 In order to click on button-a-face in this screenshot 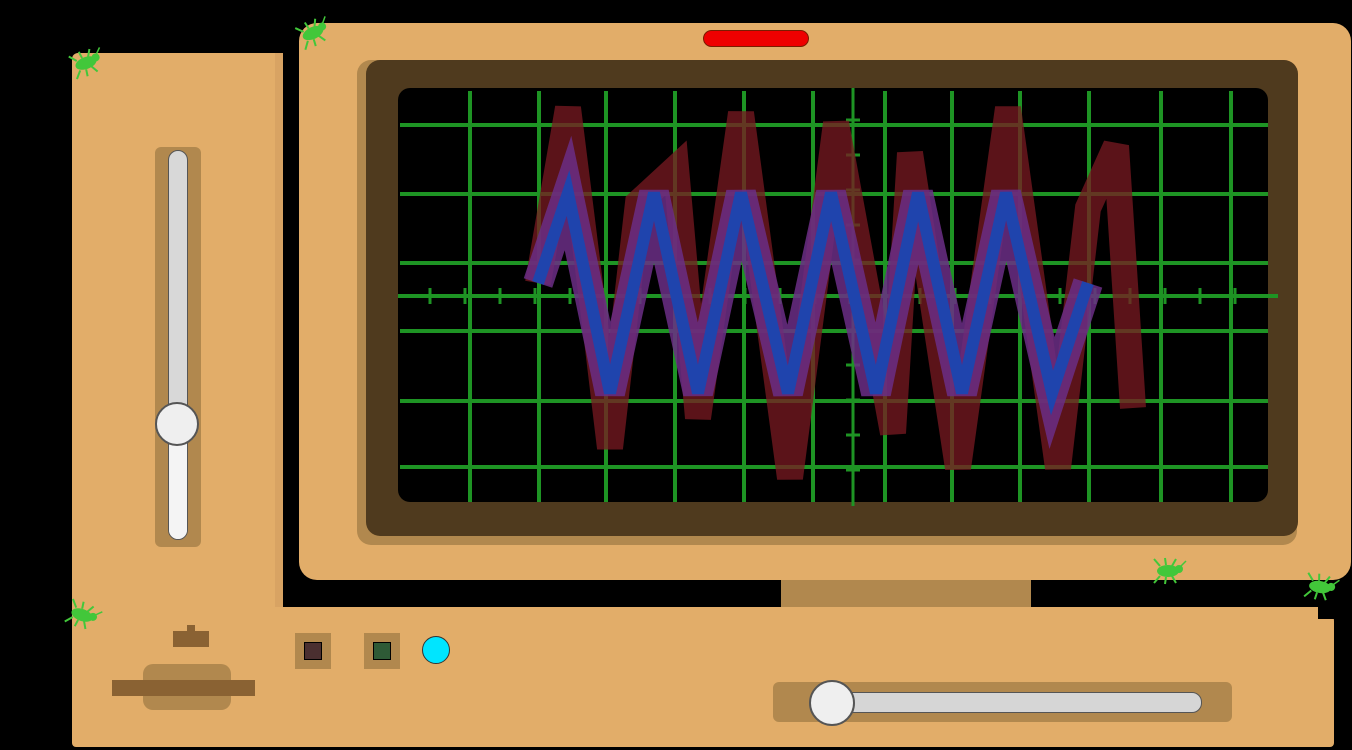, I will do `click(313, 651)`.